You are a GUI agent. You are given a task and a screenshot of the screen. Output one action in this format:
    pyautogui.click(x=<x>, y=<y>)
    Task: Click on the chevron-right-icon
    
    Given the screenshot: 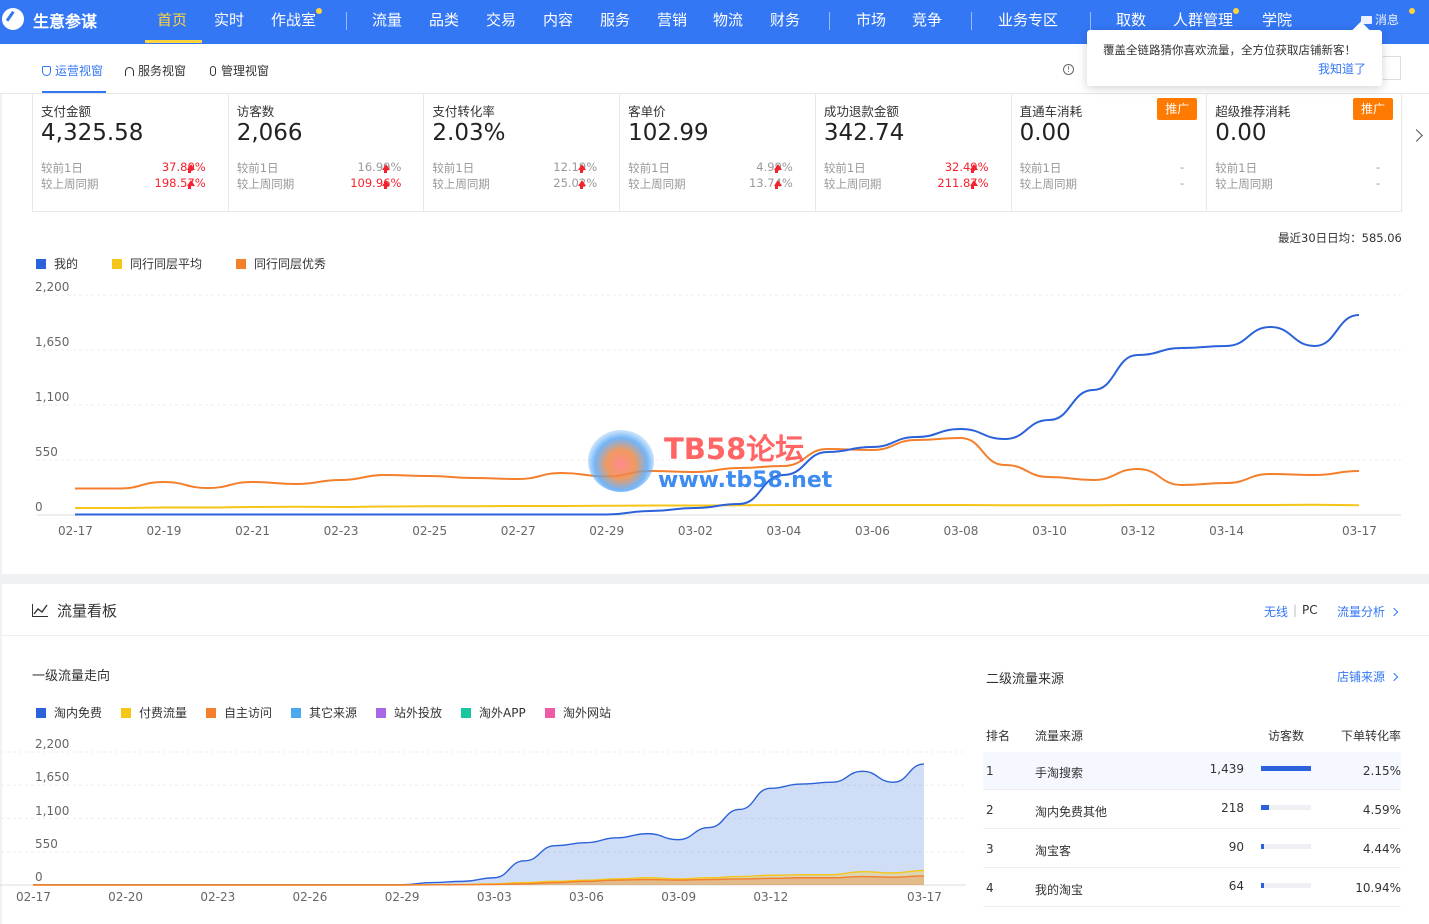 What is the action you would take?
    pyautogui.click(x=1394, y=677)
    